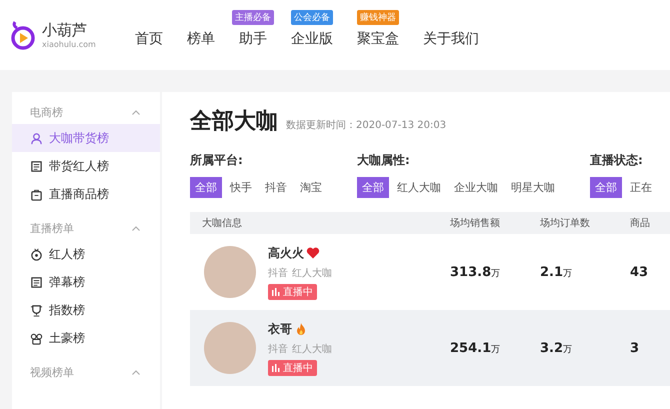  I want to click on filter-option: 企业大咖, so click(476, 187).